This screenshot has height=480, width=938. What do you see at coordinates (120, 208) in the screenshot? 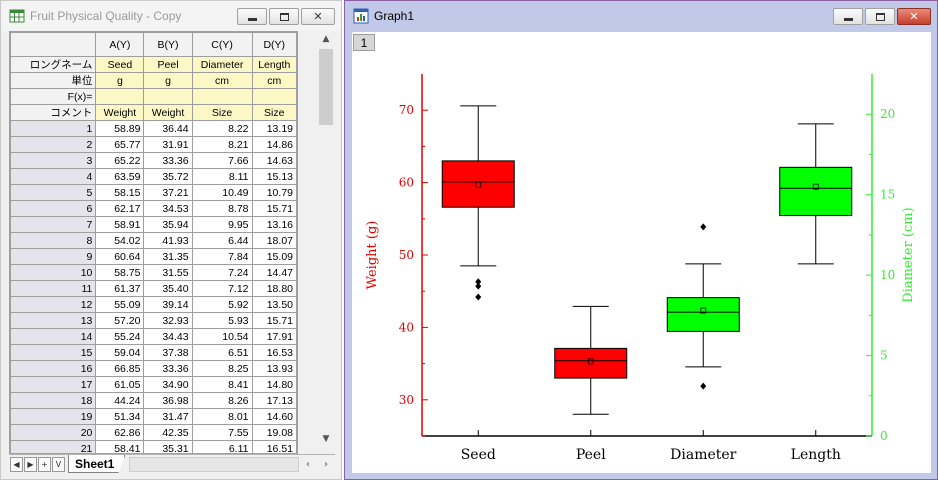
I see `data-cell: 62.17` at bounding box center [120, 208].